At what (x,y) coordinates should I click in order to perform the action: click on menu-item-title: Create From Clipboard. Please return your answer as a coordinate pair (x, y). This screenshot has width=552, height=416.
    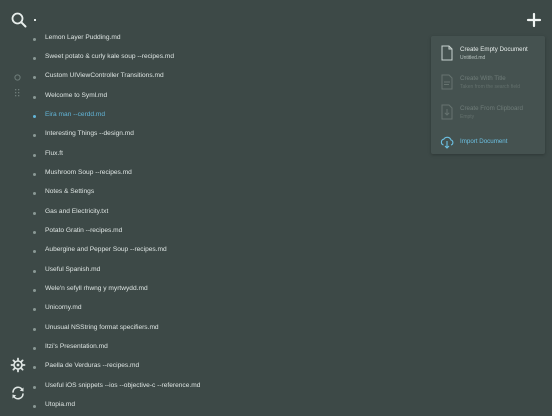
    Looking at the image, I should click on (491, 108).